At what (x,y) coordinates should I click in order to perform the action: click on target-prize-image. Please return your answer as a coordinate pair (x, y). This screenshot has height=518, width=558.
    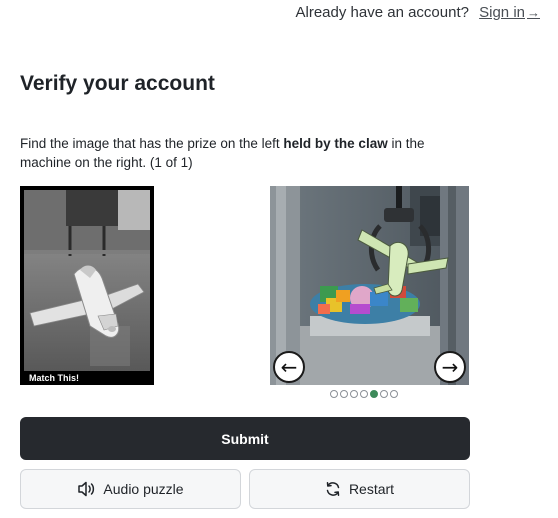
    Looking at the image, I should click on (87, 285).